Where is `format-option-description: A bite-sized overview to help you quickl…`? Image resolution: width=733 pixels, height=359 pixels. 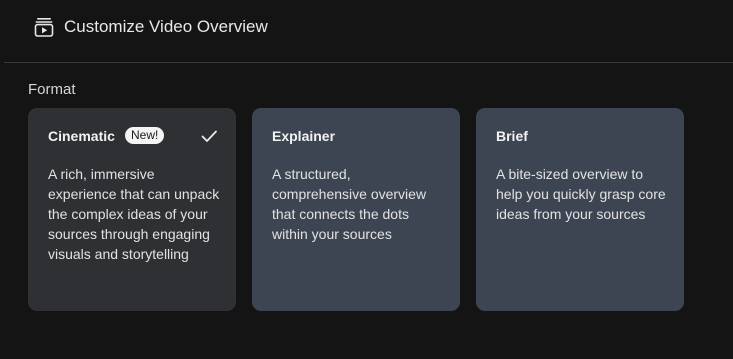
format-option-description: A bite-sized overview to help you quickl… is located at coordinates (581, 194).